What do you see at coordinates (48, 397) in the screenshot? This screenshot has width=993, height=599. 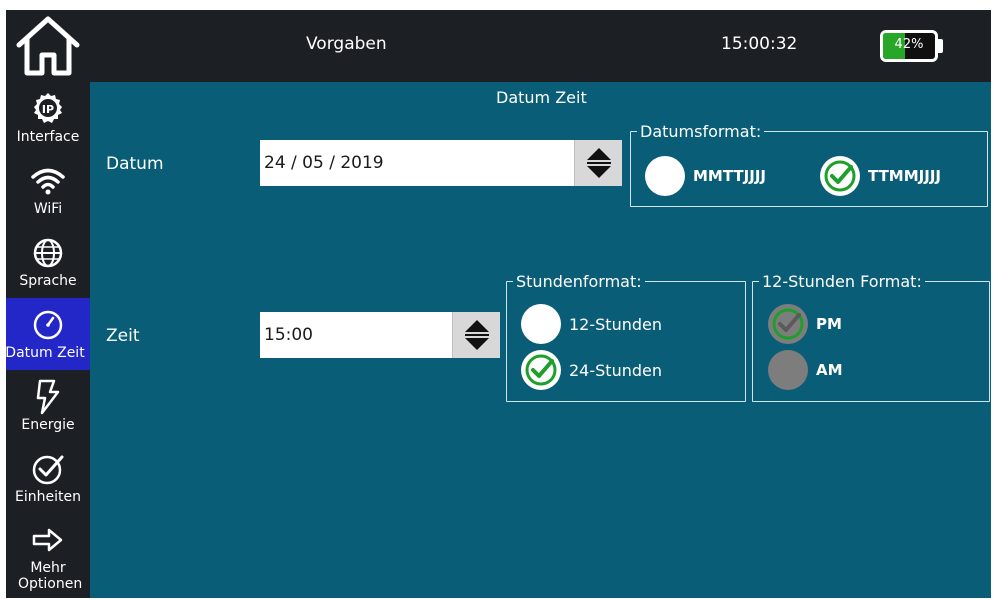 I see `lightning-icon` at bounding box center [48, 397].